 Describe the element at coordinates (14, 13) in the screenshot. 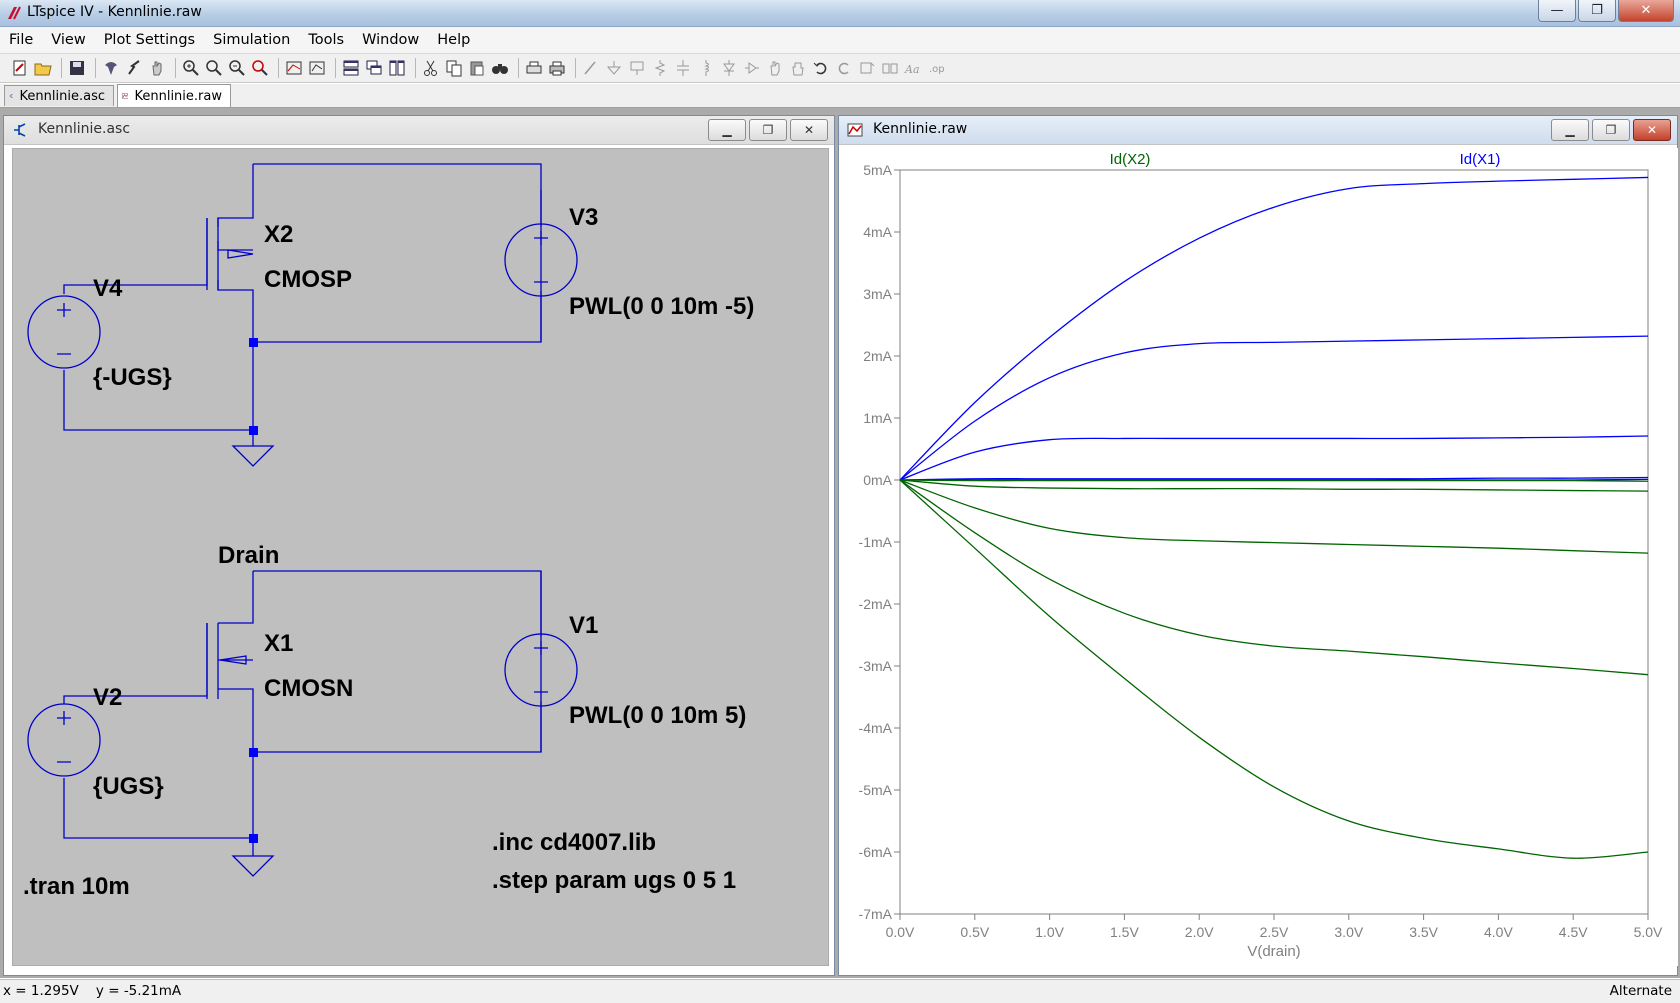

I see `ltspice-logo-icon` at that location.